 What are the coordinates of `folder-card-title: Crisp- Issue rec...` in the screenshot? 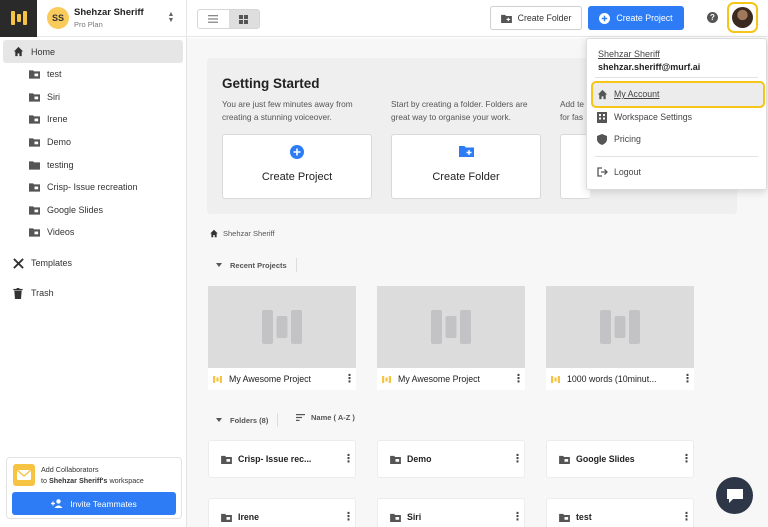 It's located at (275, 459).